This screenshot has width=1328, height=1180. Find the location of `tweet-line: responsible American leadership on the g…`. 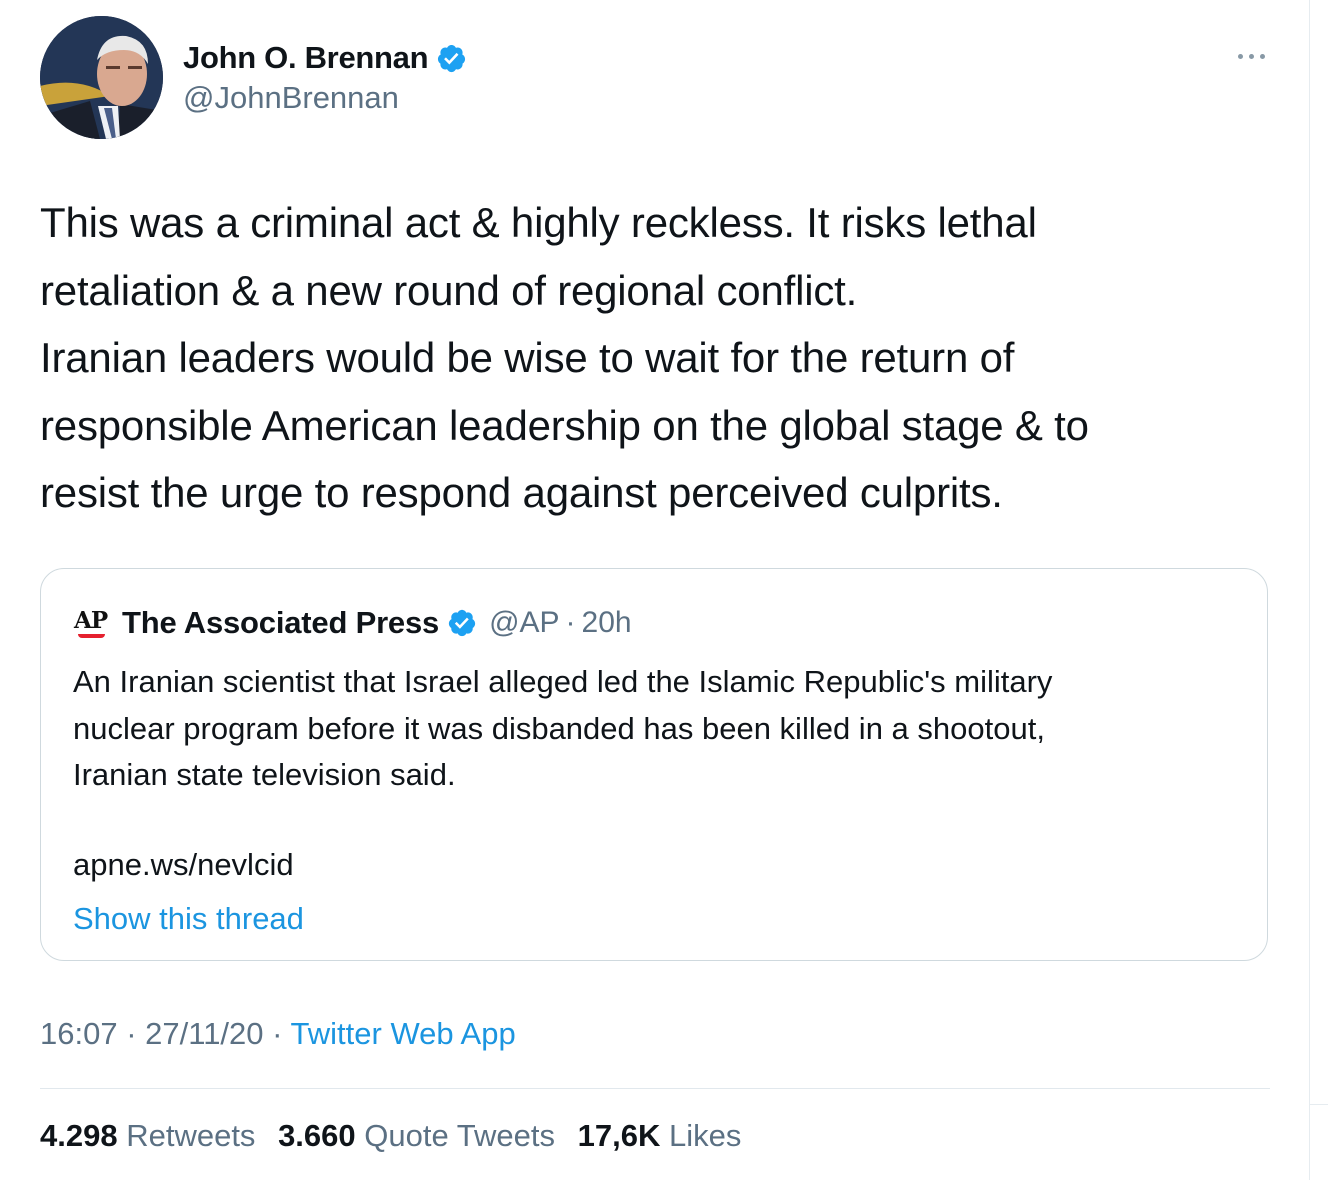

tweet-line: responsible American leadership on the g… is located at coordinates (564, 425).